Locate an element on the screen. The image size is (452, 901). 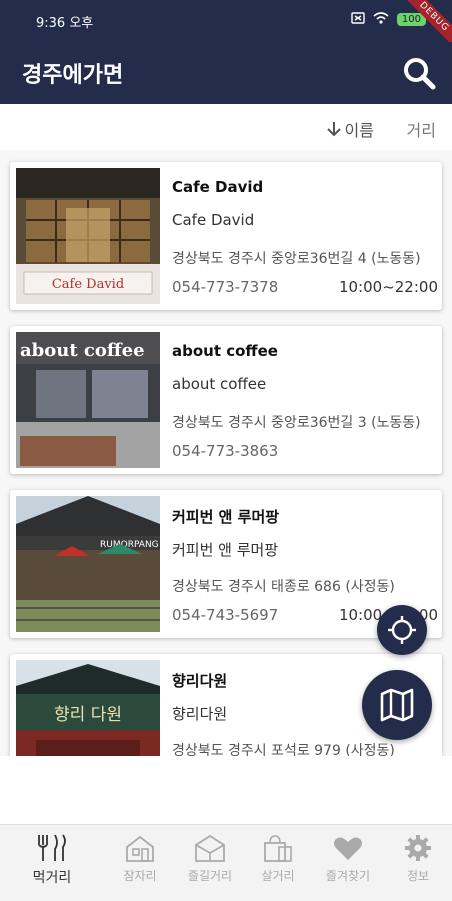
cafe-sign-text: 향리 다원 is located at coordinates (88, 715).